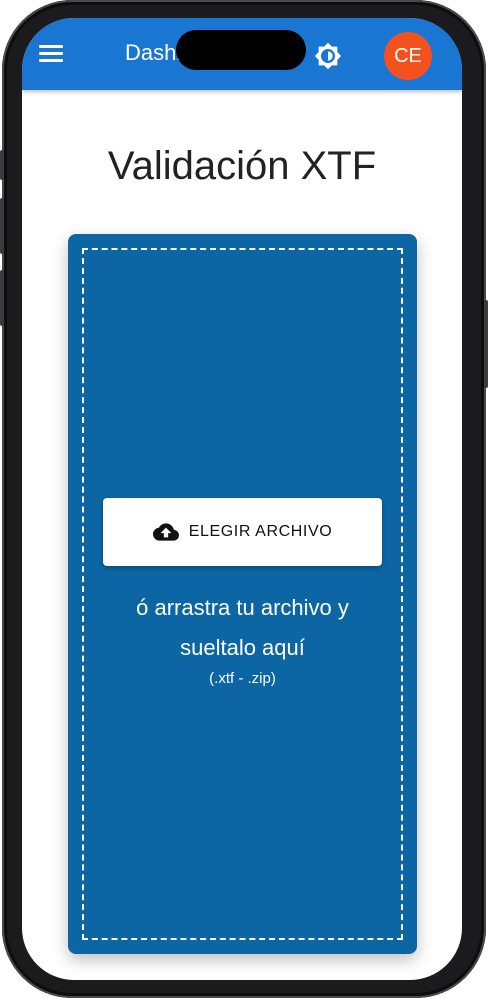  I want to click on drop-instructions-line2: sueltalo aquí, so click(242, 647).